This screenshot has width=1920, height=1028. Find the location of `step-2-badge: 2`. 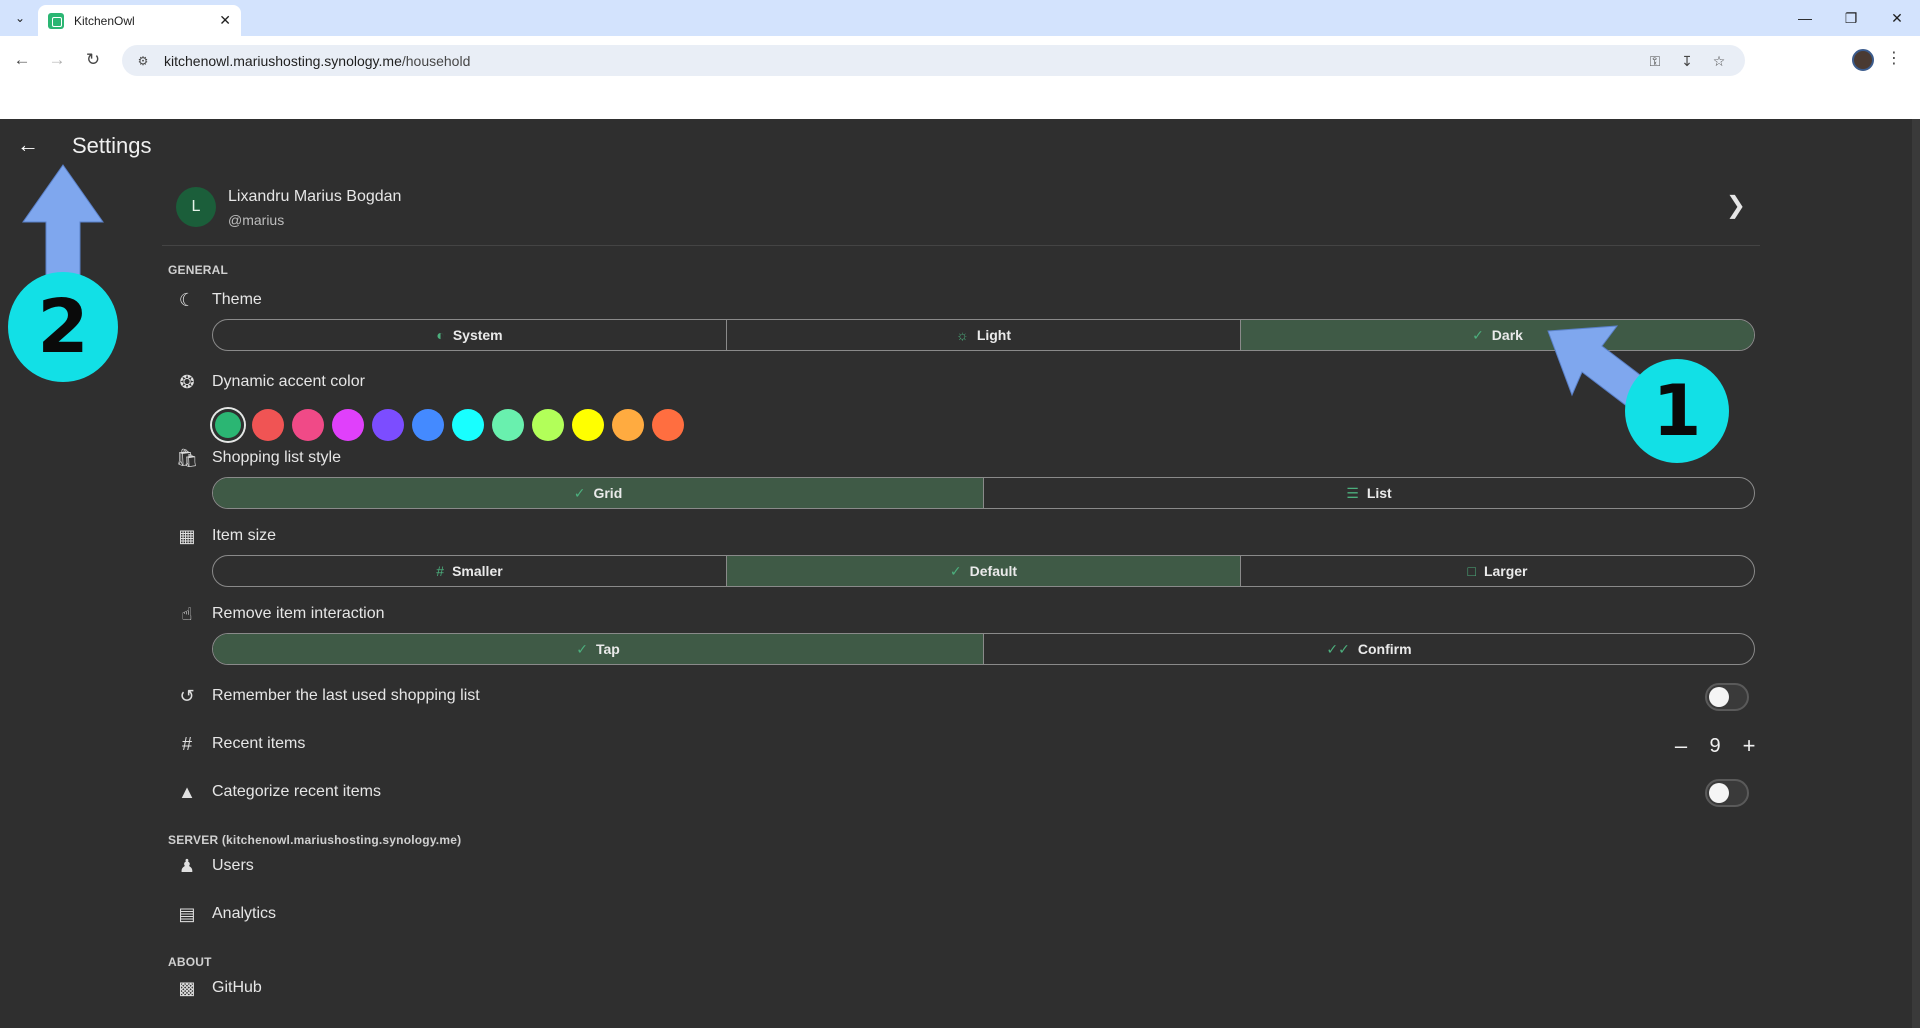

step-2-badge: 2 is located at coordinates (63, 327).